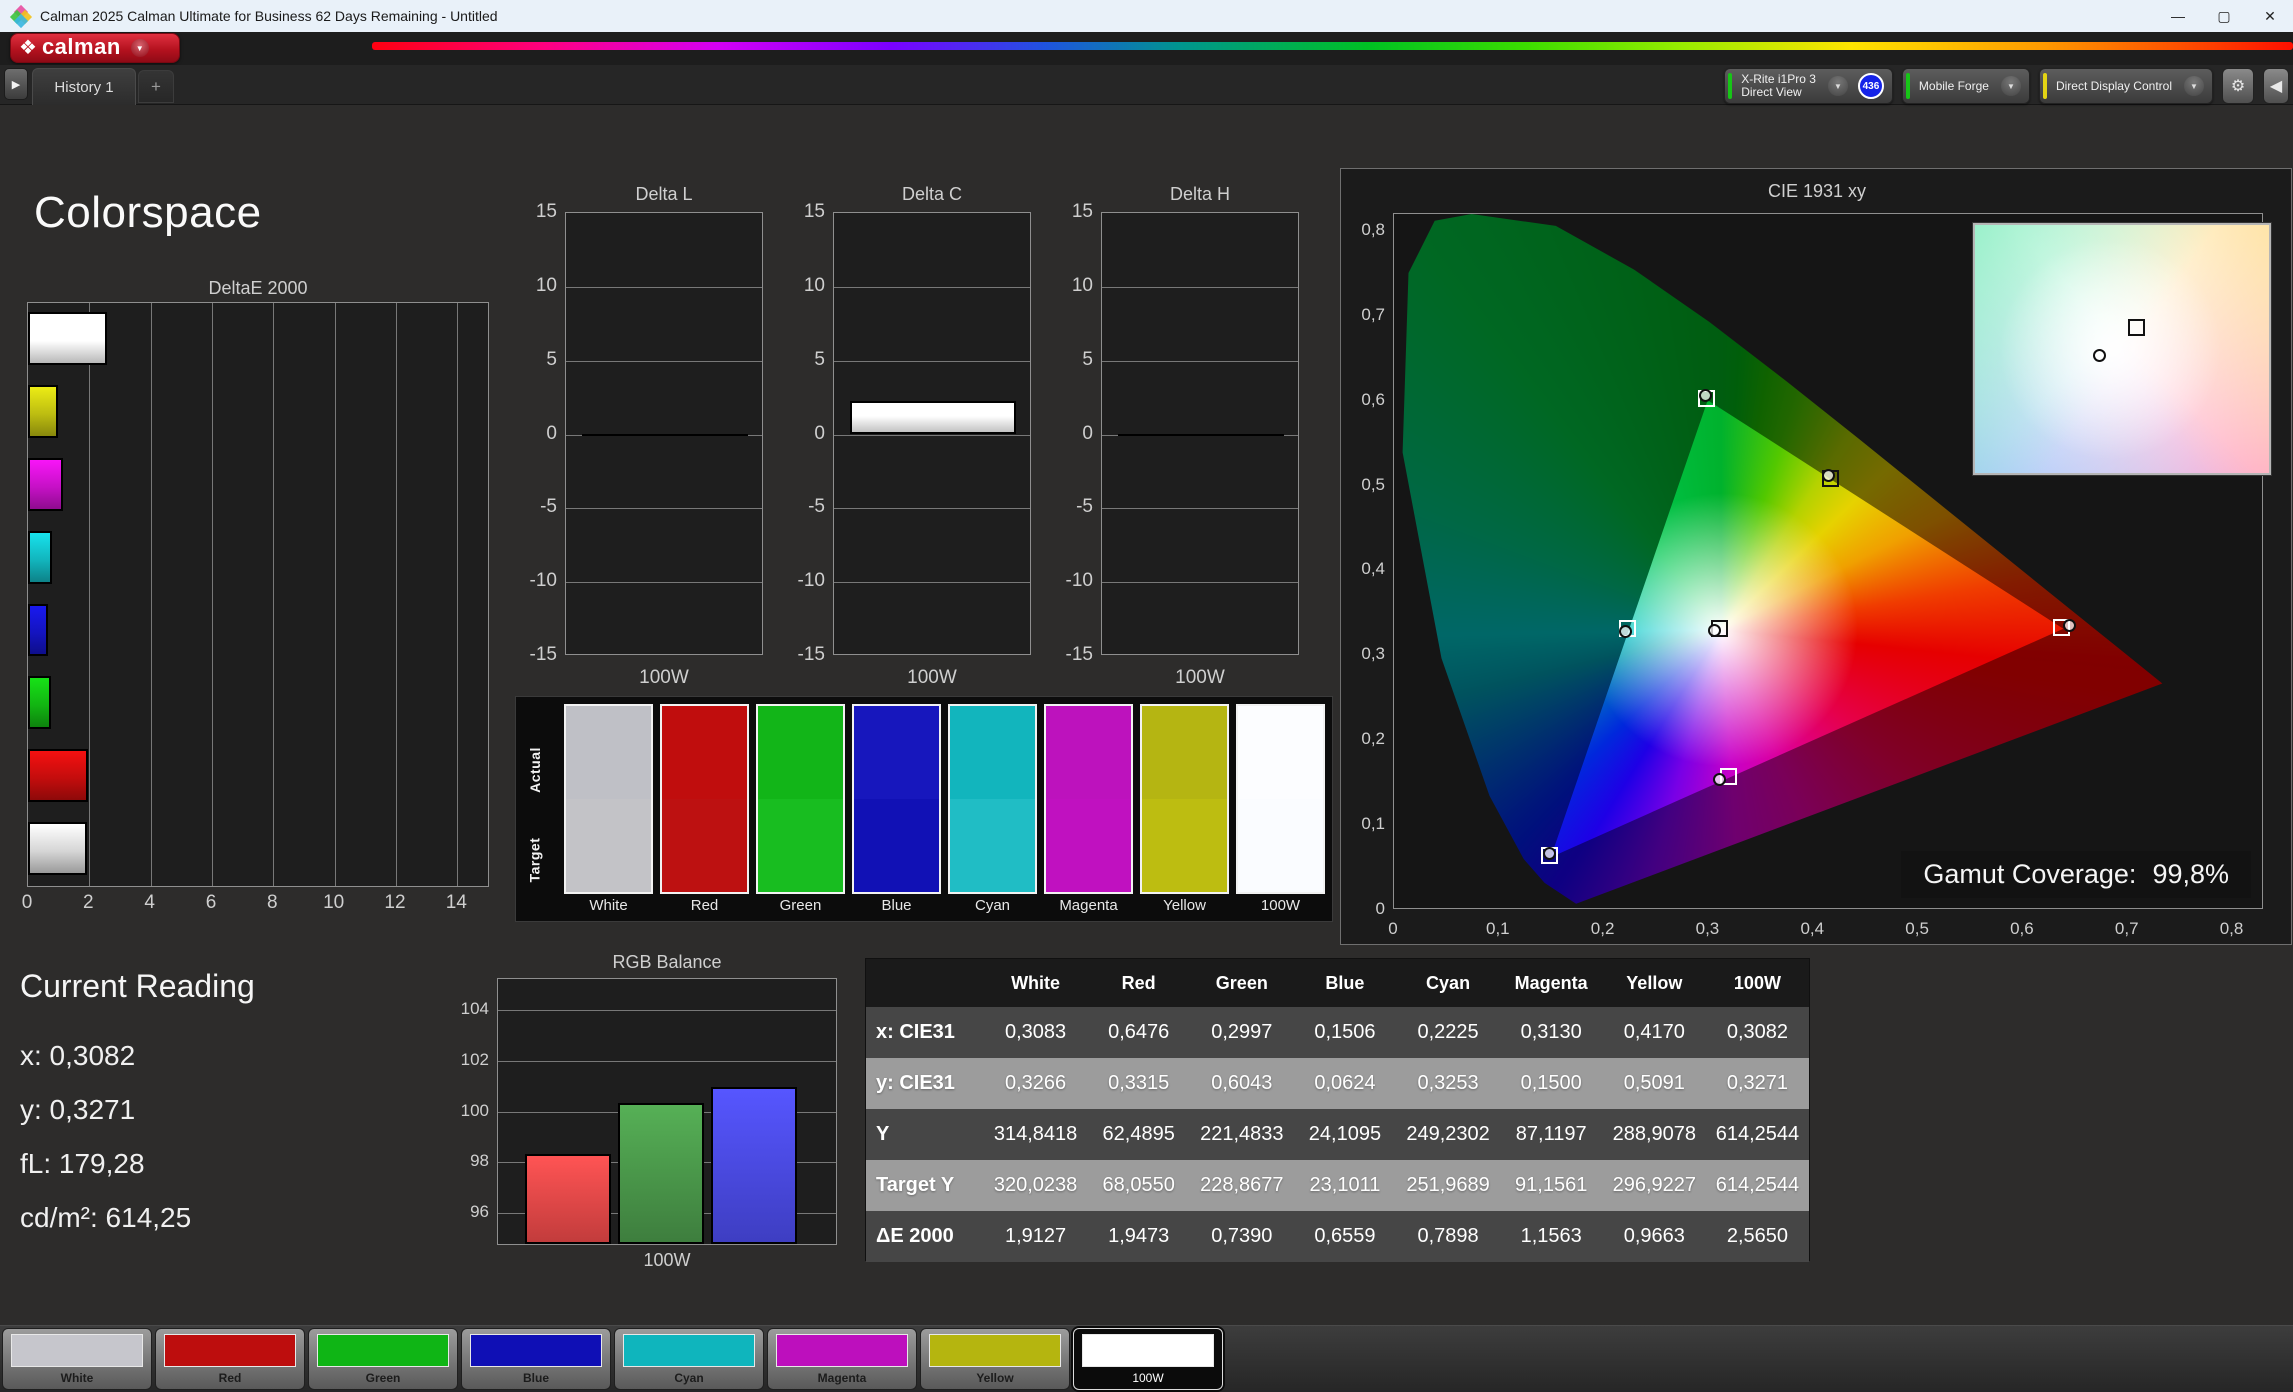  Describe the element at coordinates (1139, 1032) in the screenshot. I see `table-cell-xcie31-red: 0,6476` at that location.